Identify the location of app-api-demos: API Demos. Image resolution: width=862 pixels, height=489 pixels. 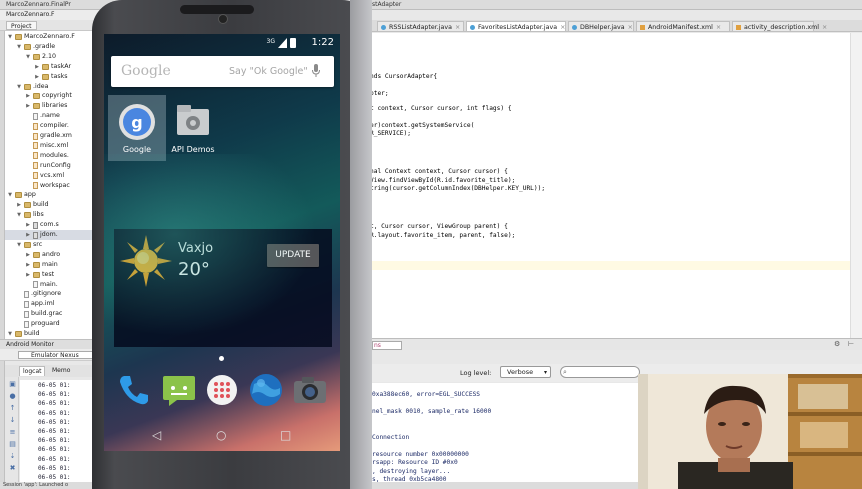
(193, 128).